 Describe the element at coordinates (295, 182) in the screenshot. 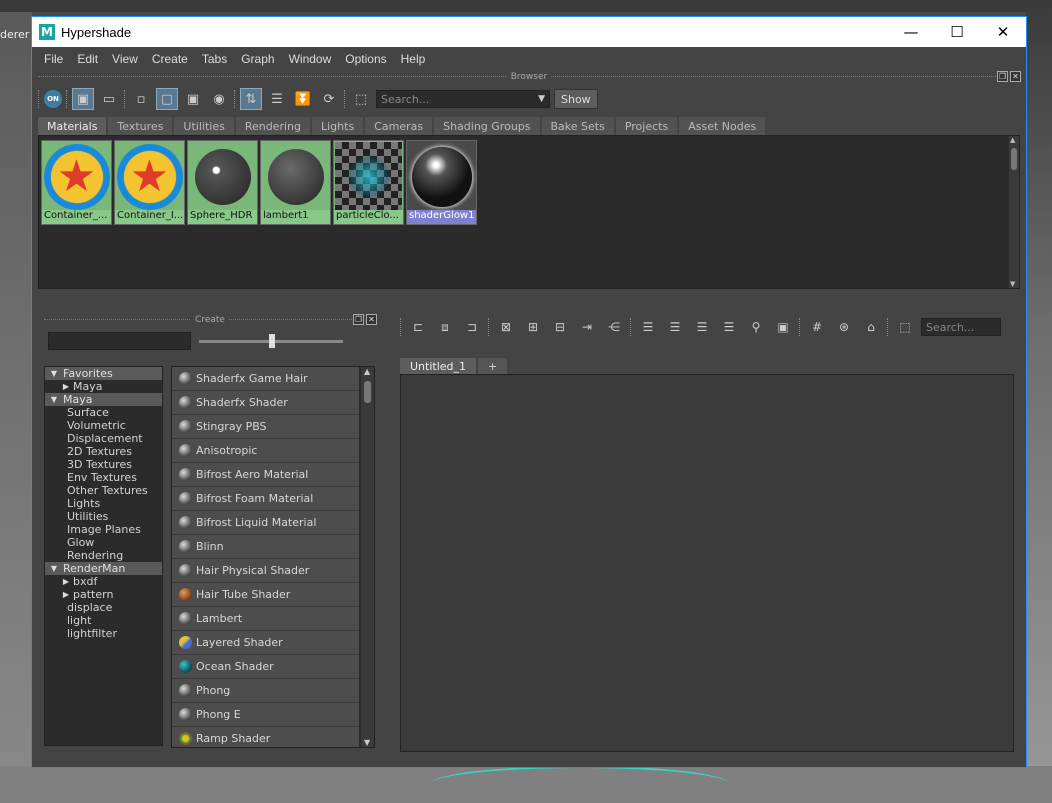

I see `material-swatch: lambert1` at that location.